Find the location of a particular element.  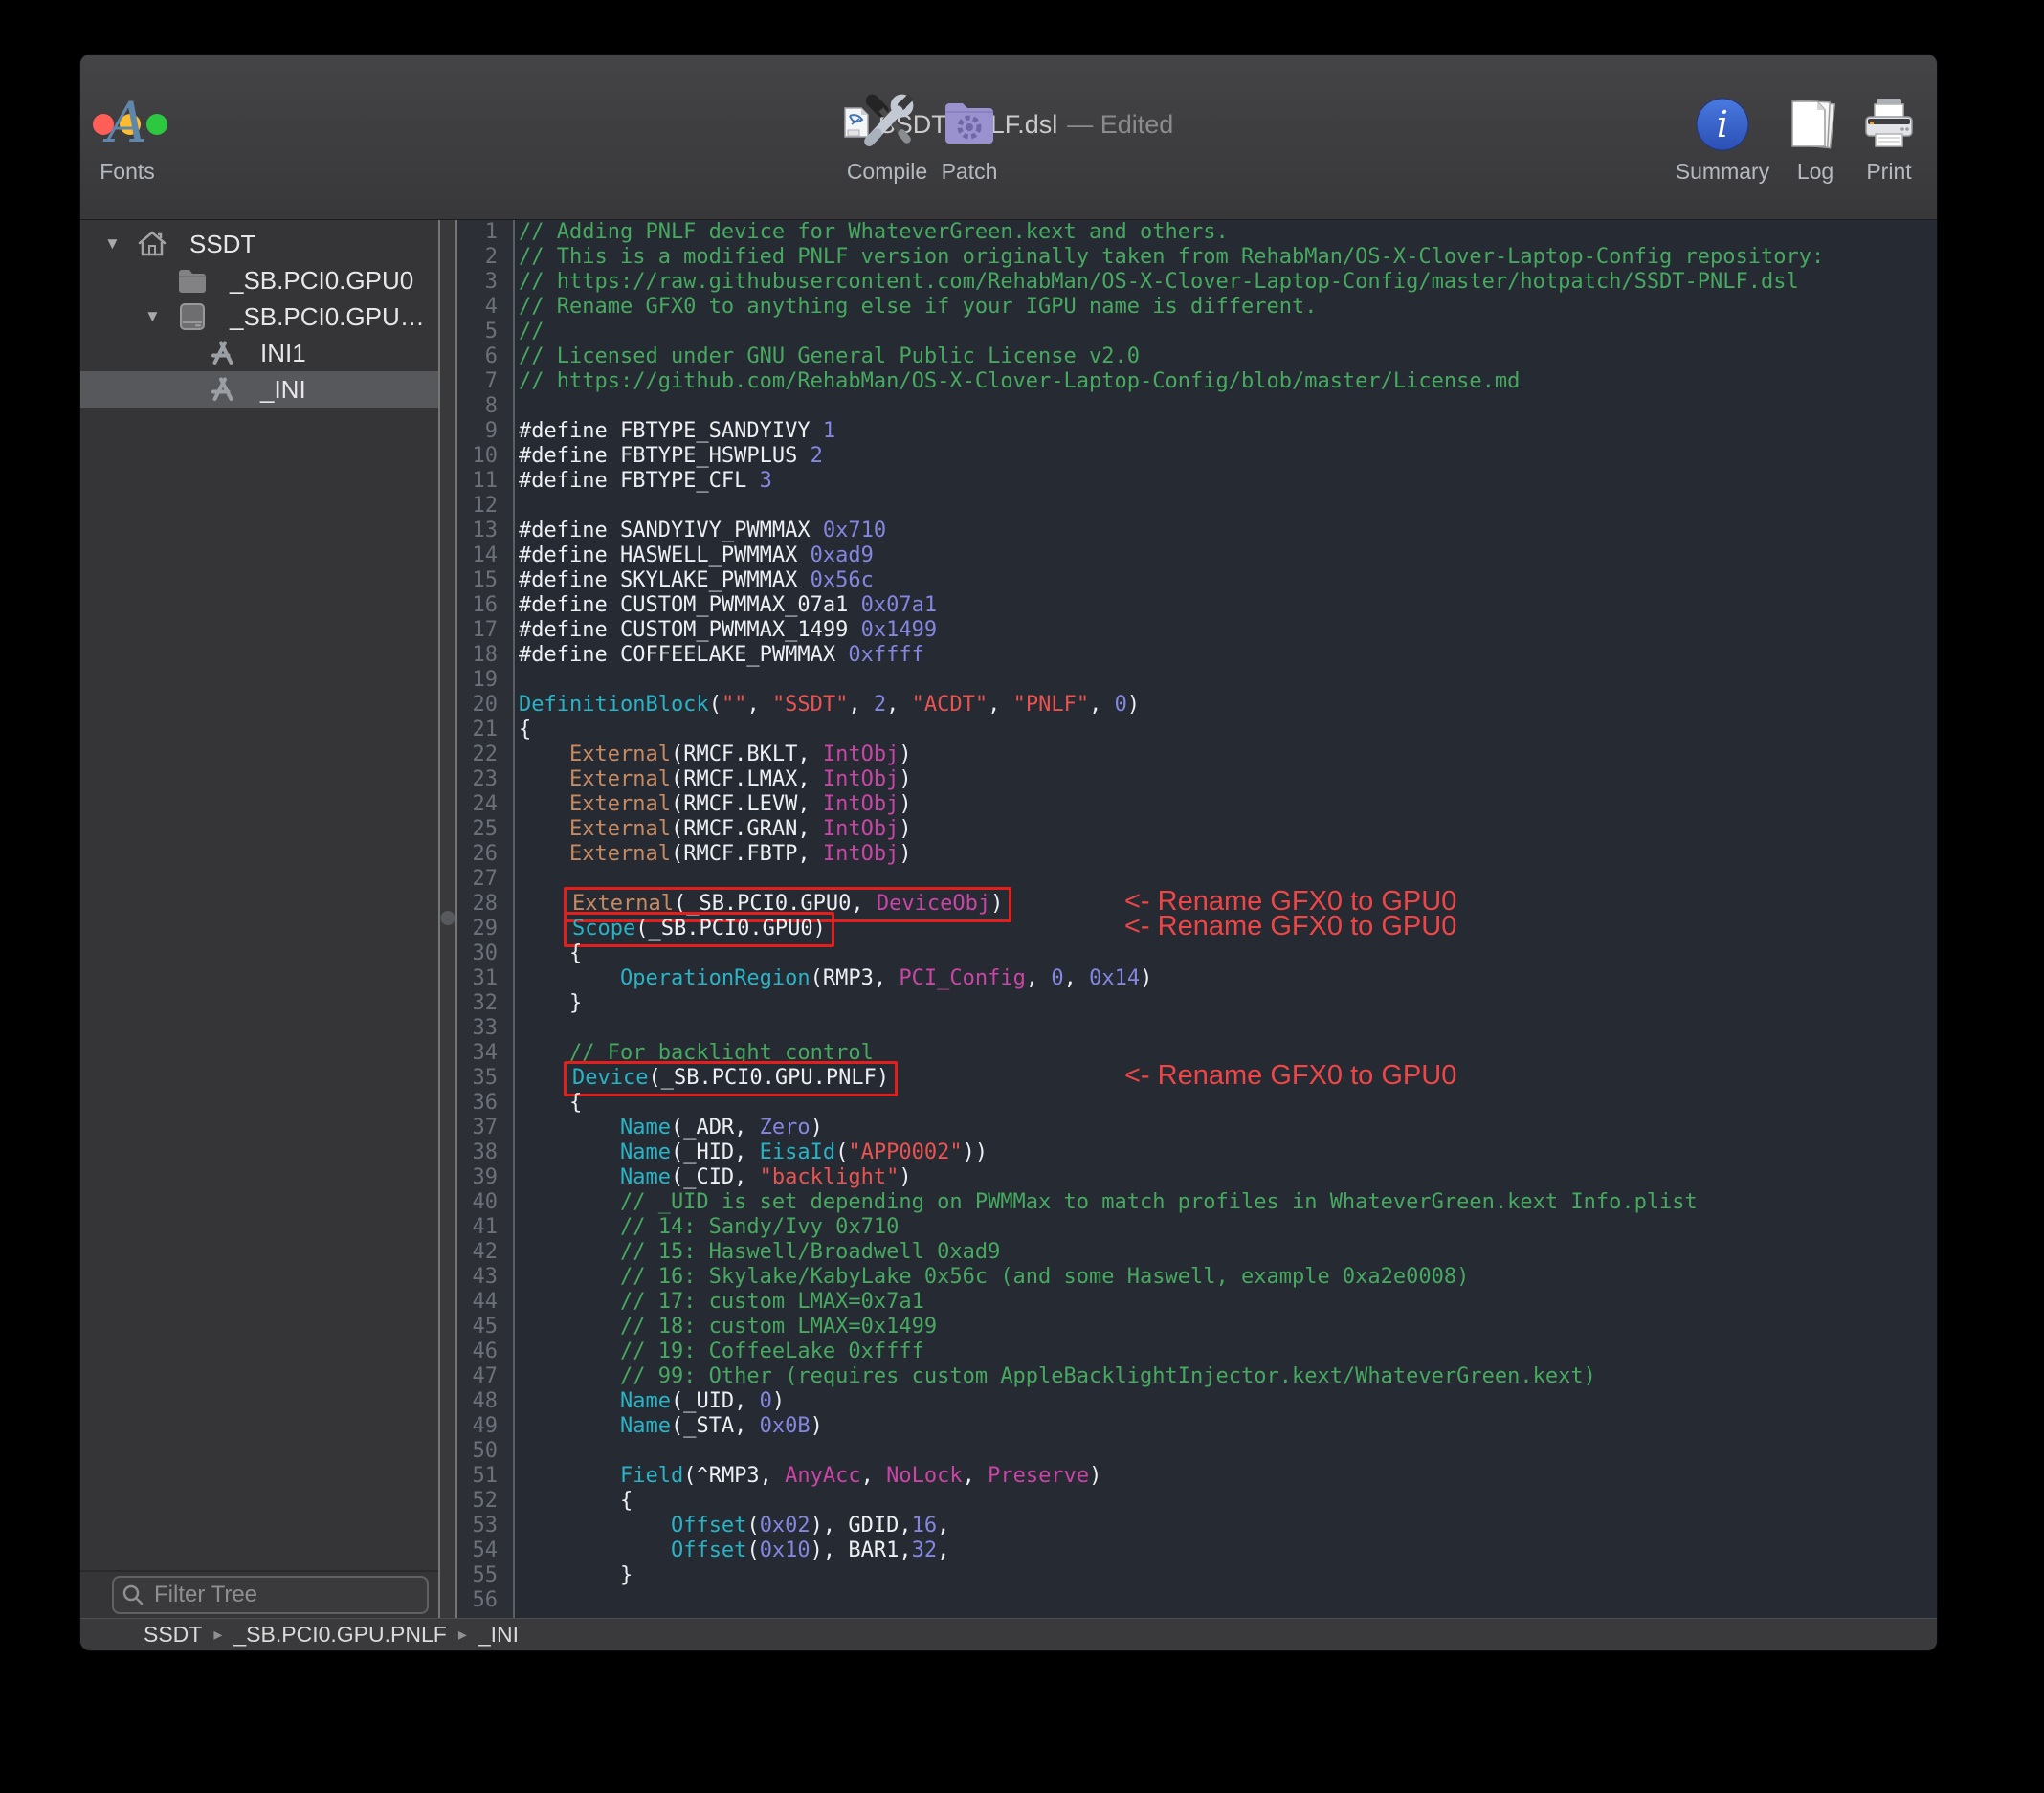

line-number: 29 is located at coordinates (486, 929).